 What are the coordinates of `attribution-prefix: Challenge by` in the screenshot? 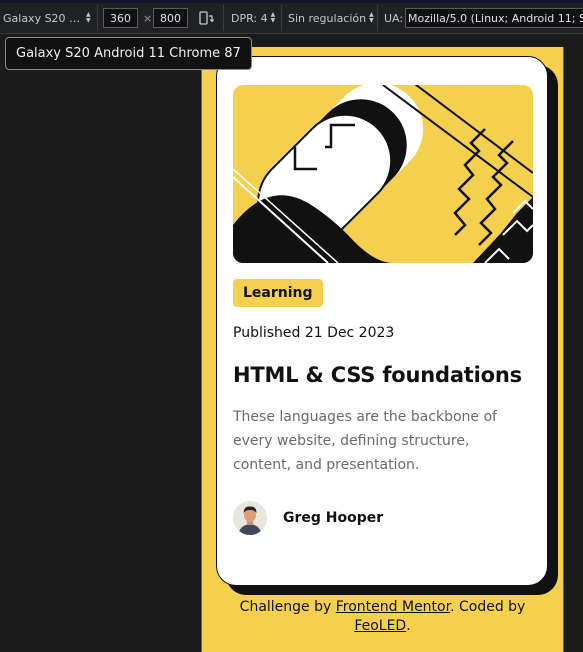 It's located at (287, 607).